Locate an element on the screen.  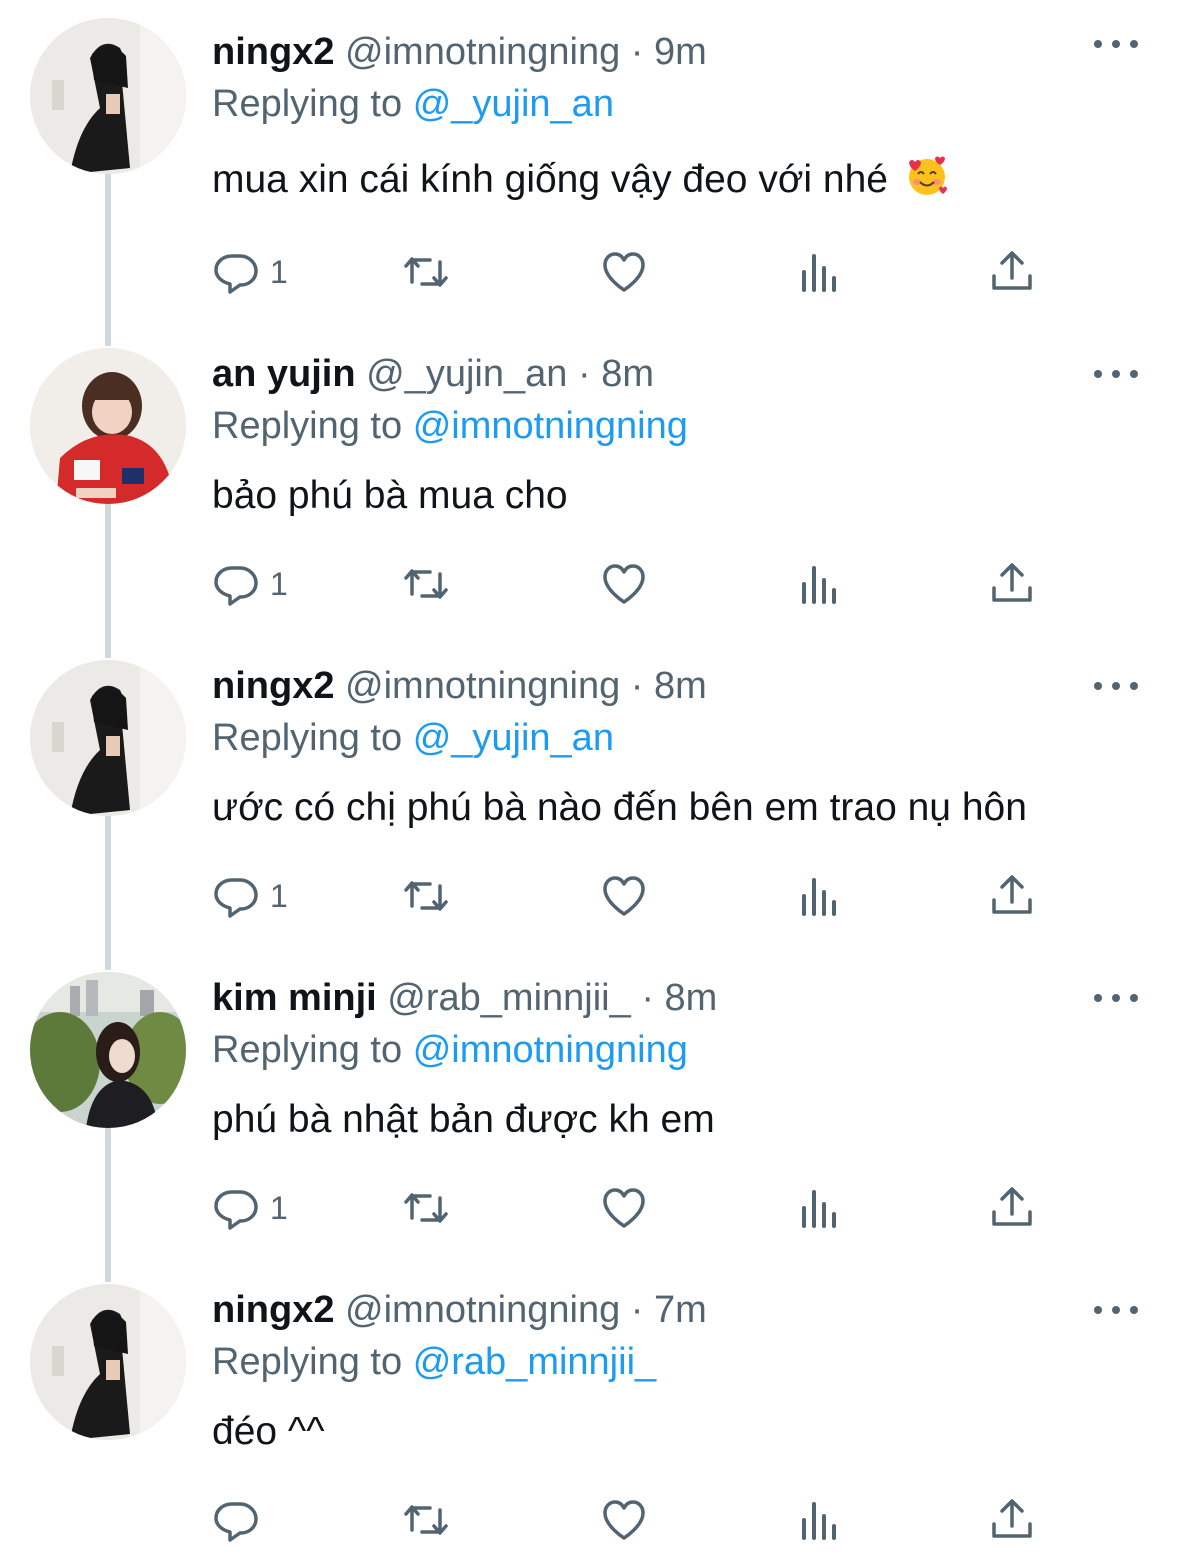
tweet-text: phú bà nhật bản được kh em is located at coordinates (463, 1120).